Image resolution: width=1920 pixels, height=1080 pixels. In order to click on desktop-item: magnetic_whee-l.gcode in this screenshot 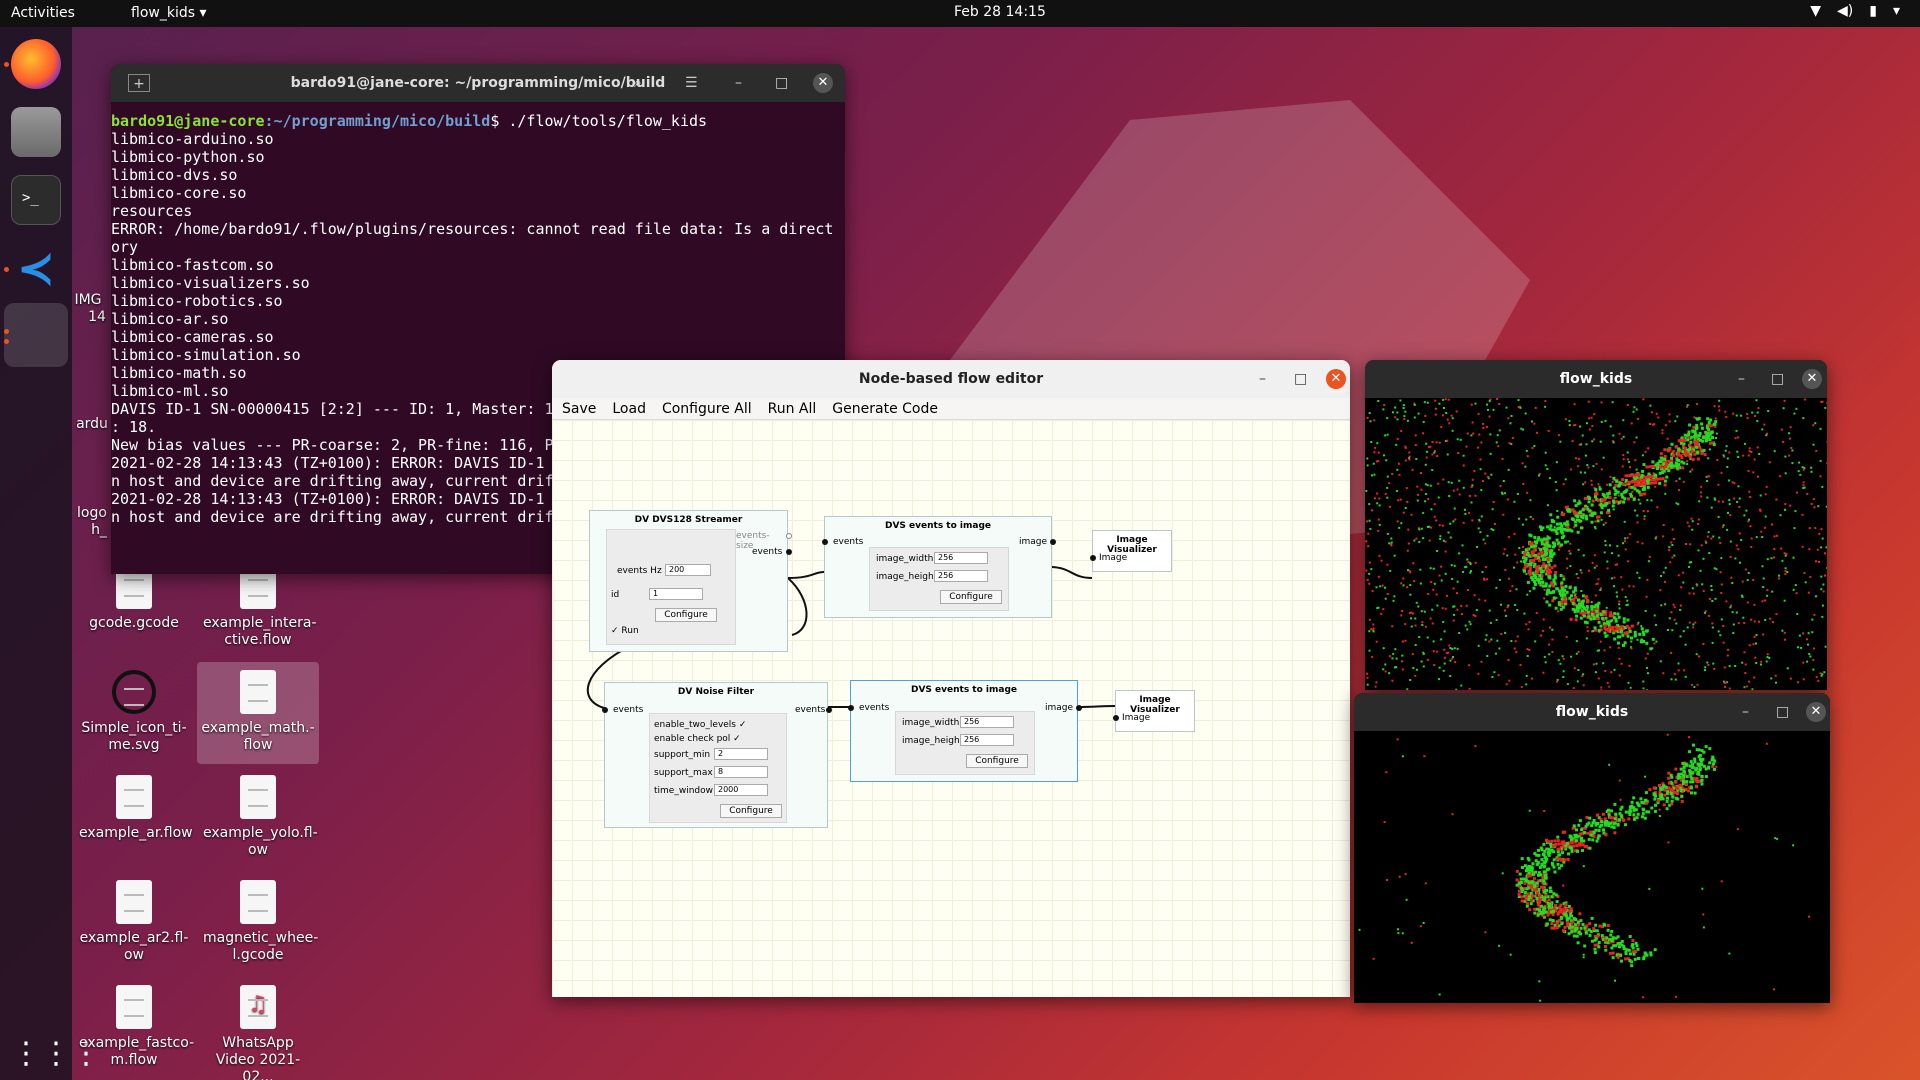, I will do `click(260, 922)`.